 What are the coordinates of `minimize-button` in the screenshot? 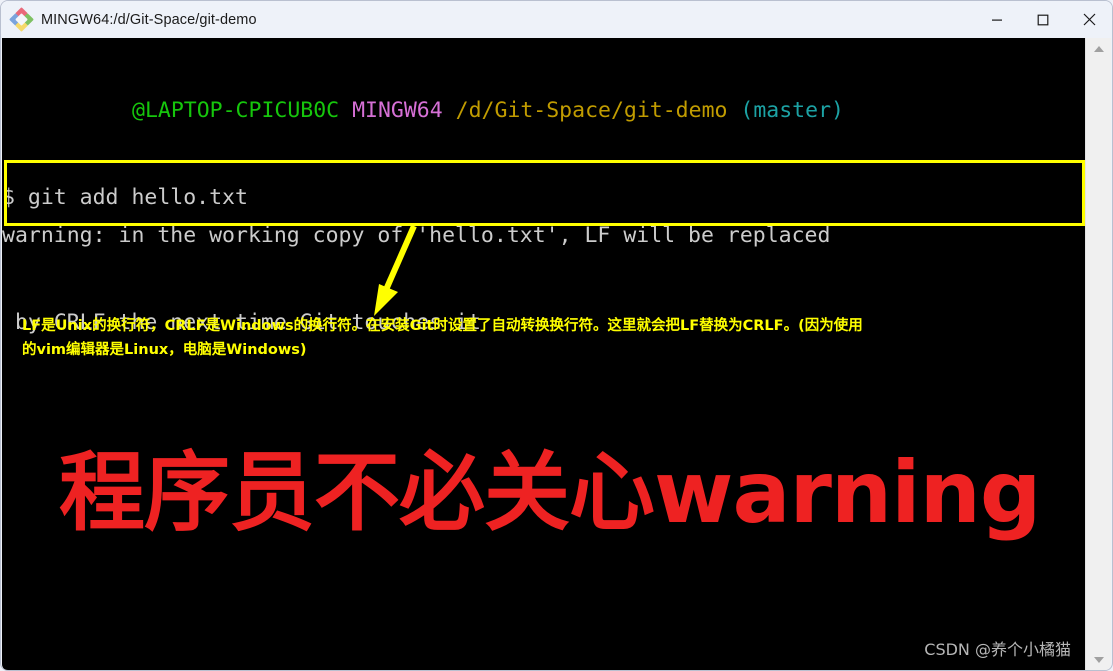 It's located at (997, 19).